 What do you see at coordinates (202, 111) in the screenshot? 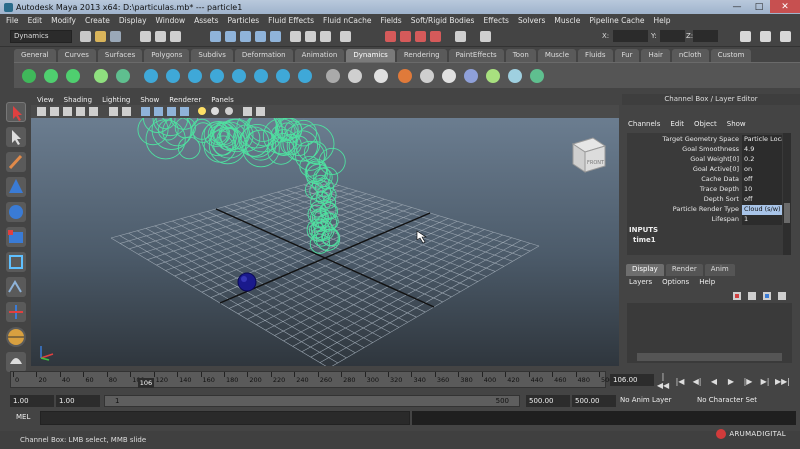
I see `use-all-lights-icon` at bounding box center [202, 111].